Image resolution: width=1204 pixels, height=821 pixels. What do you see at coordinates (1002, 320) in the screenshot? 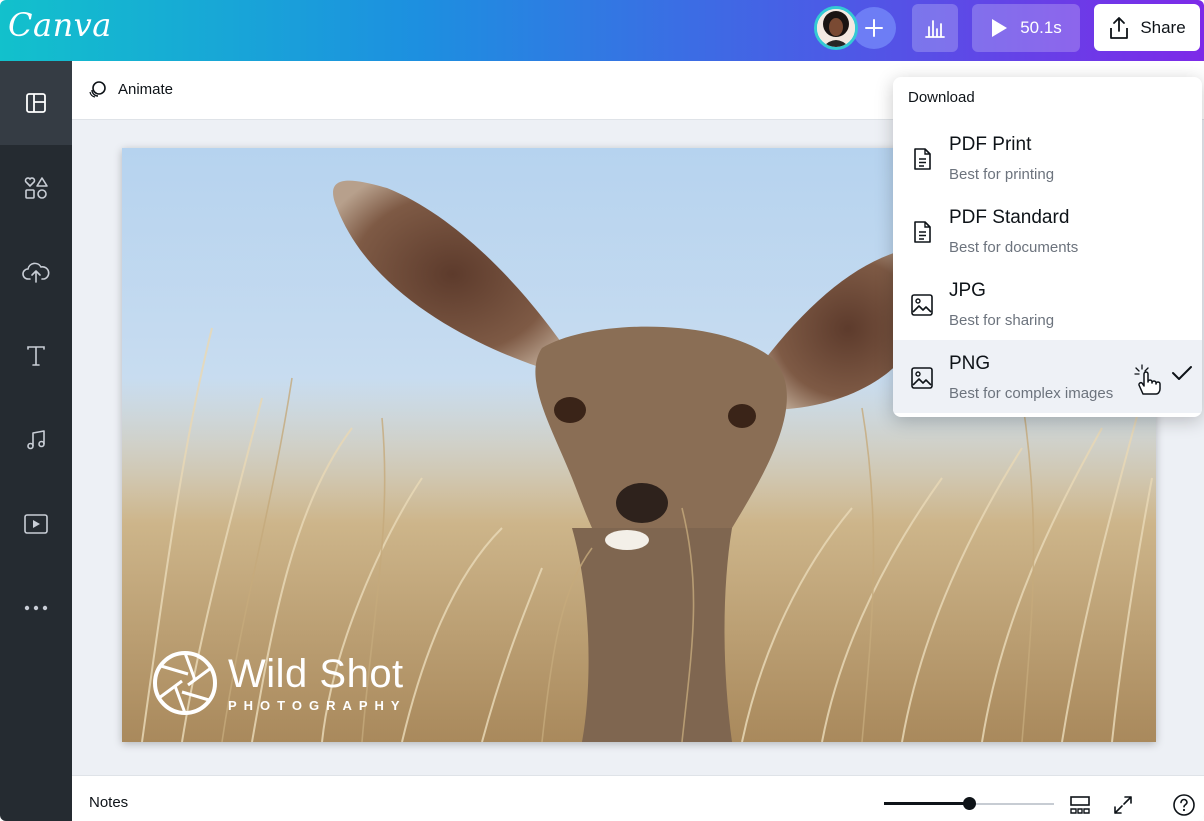
I see `download-option-desc: Best for sharing` at bounding box center [1002, 320].